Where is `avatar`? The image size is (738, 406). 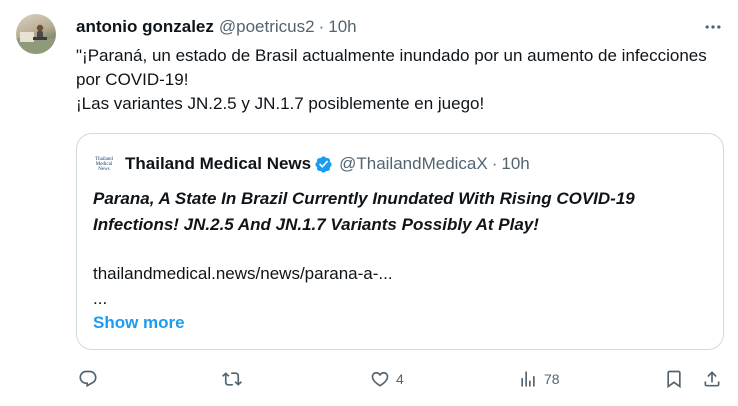
avatar is located at coordinates (36, 34).